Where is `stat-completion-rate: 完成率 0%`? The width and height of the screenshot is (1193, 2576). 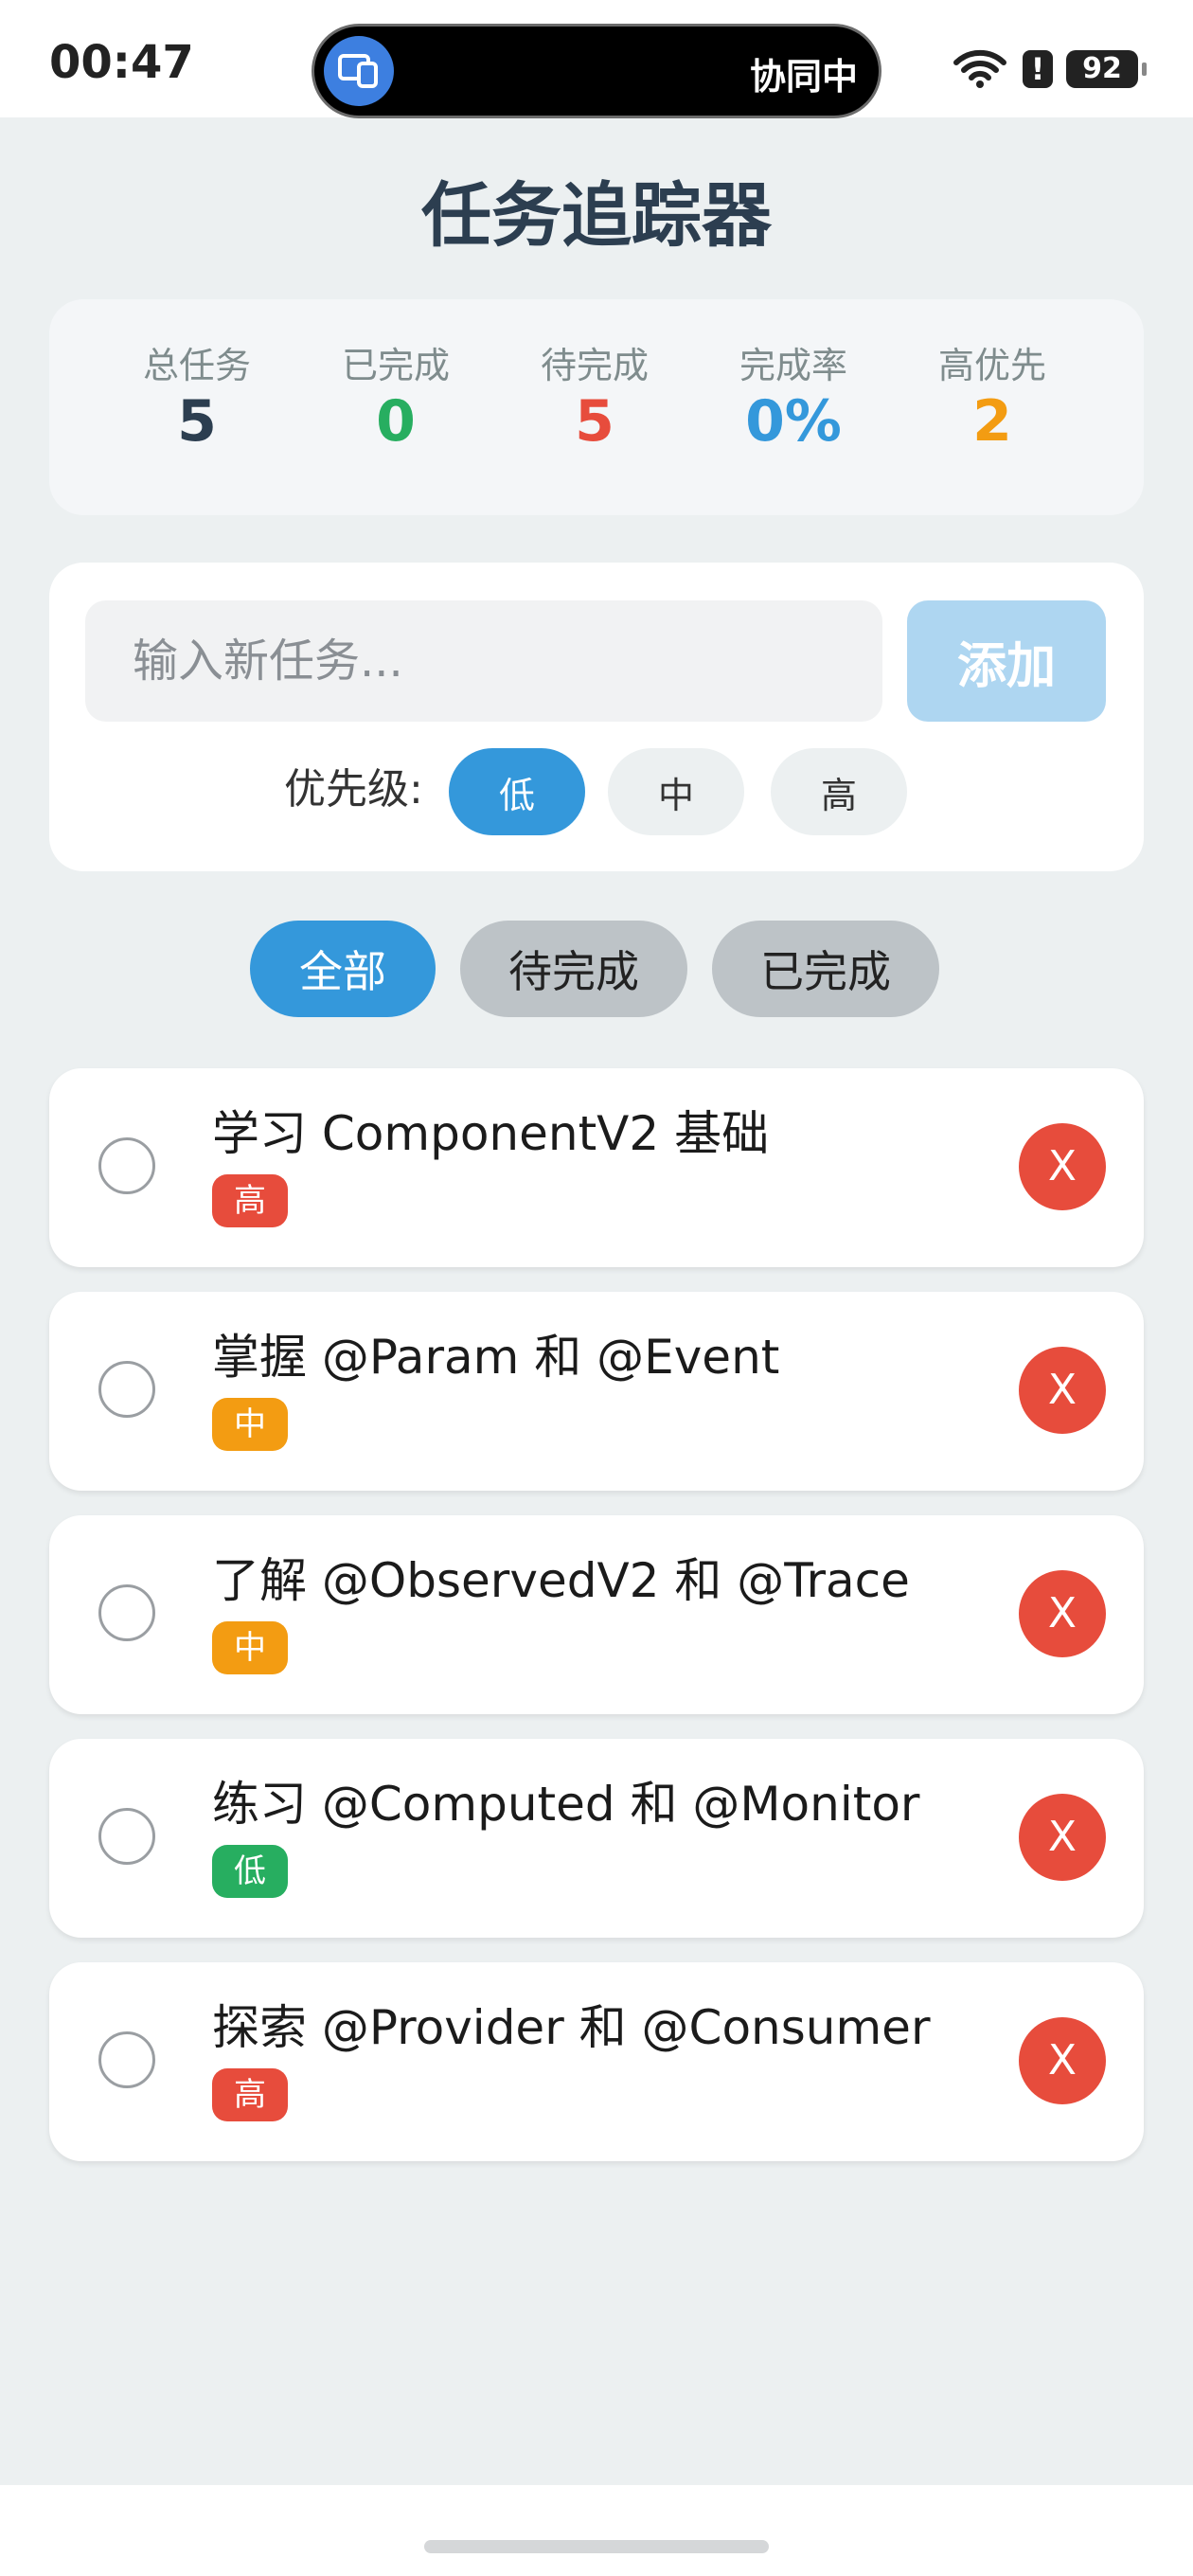
stat-completion-rate: 完成率 0% is located at coordinates (793, 399).